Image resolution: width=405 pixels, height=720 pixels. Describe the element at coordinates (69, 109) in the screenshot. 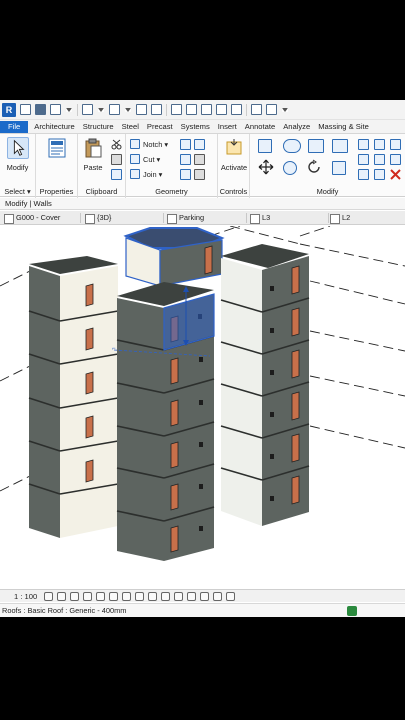

I see `dropdown-icon` at that location.